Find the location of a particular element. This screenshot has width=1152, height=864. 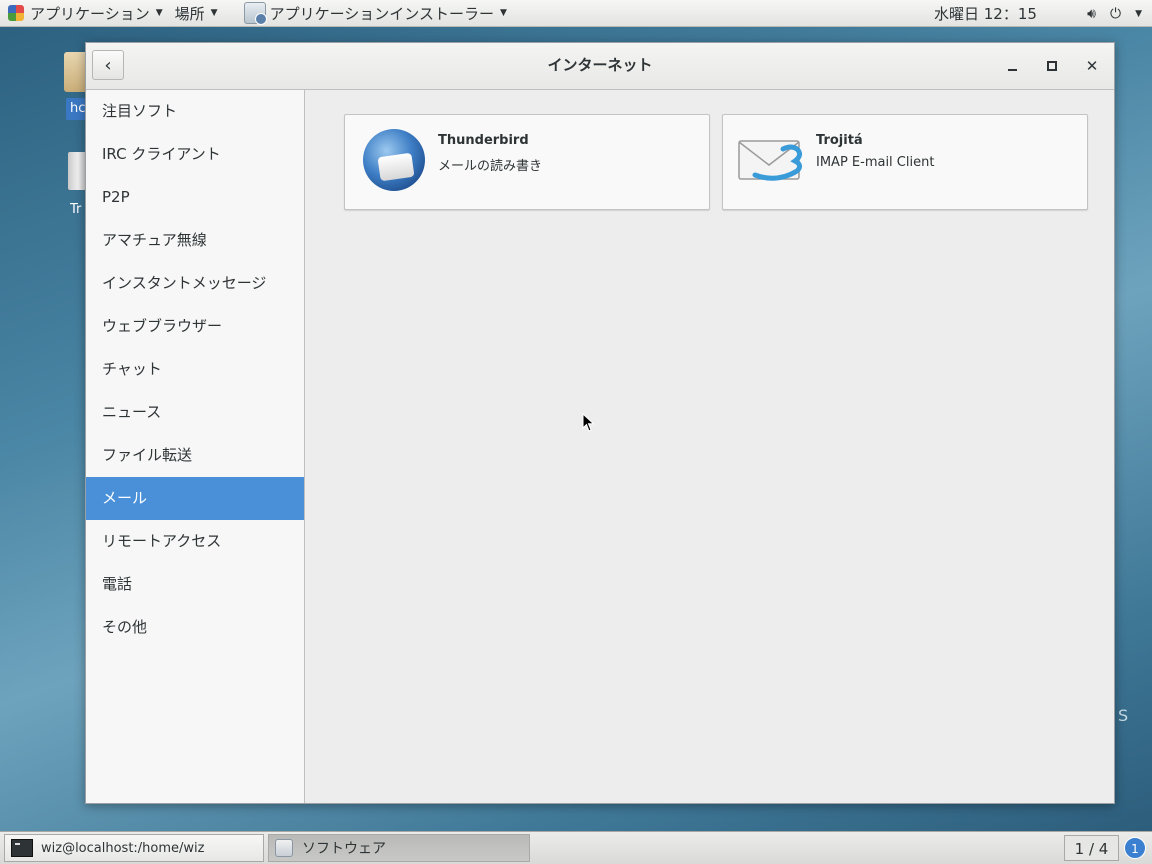

maximize-icon is located at coordinates (1052, 66).